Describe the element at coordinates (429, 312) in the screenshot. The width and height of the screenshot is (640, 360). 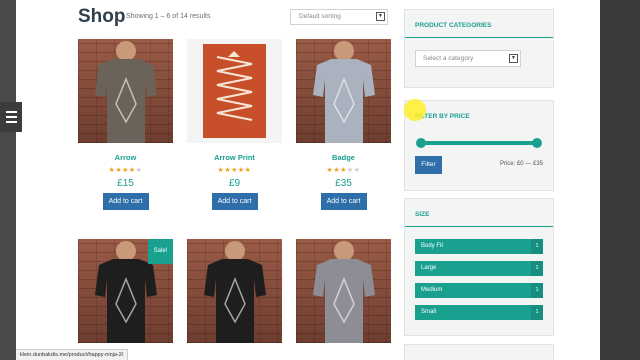
I see `size-label: Small` at that location.